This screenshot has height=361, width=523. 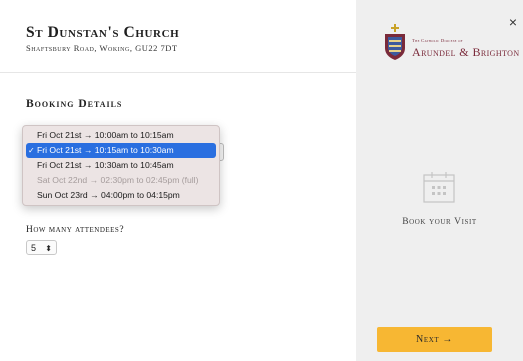 What do you see at coordinates (105, 150) in the screenshot?
I see `slot-option-label: Fri Oct 21st → 10:15am to 10:30am` at bounding box center [105, 150].